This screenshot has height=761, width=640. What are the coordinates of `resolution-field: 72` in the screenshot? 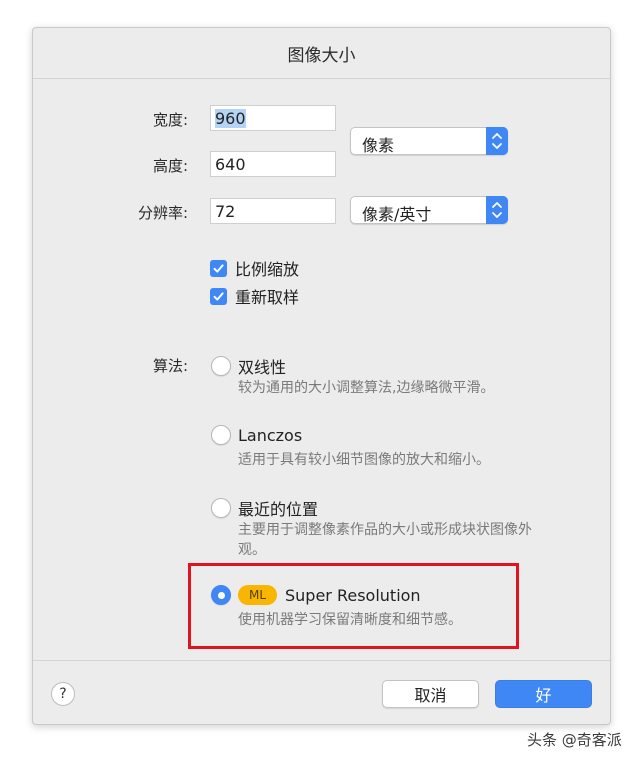 It's located at (273, 211).